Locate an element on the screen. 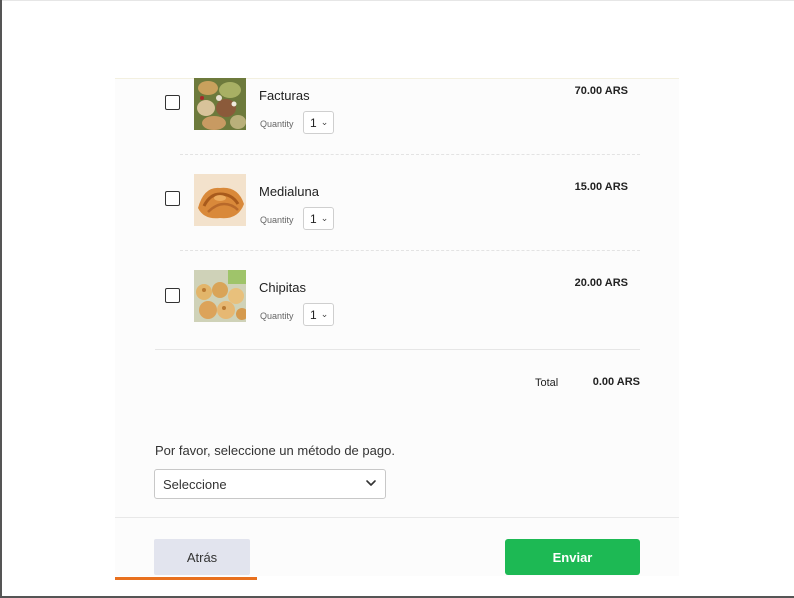  footer-divider is located at coordinates (397, 517).